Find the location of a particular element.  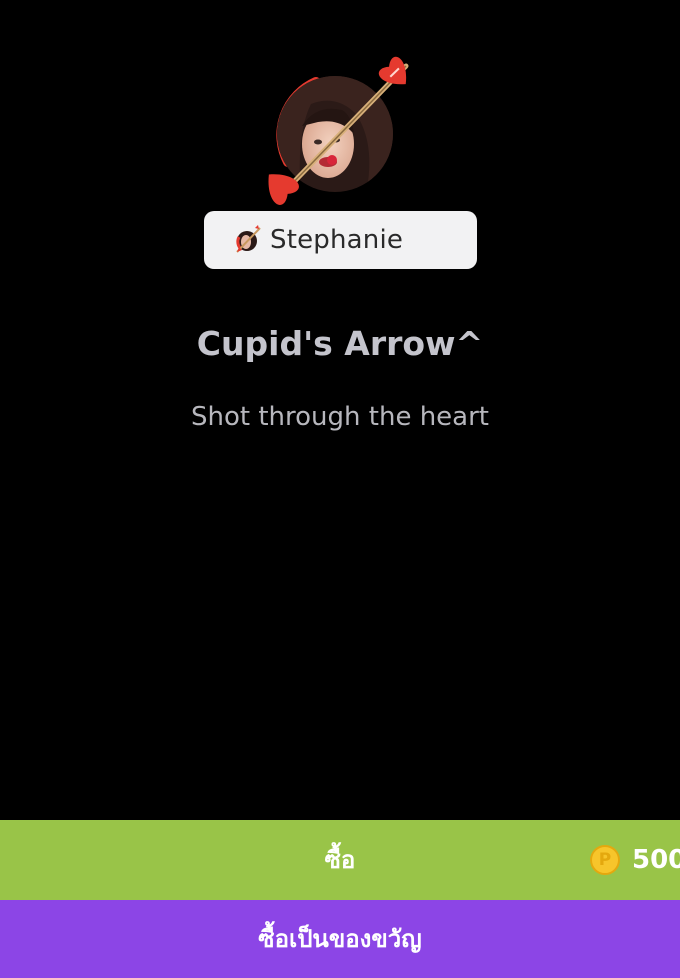

cupid-arrow-avatar is located at coordinates (340, 126).